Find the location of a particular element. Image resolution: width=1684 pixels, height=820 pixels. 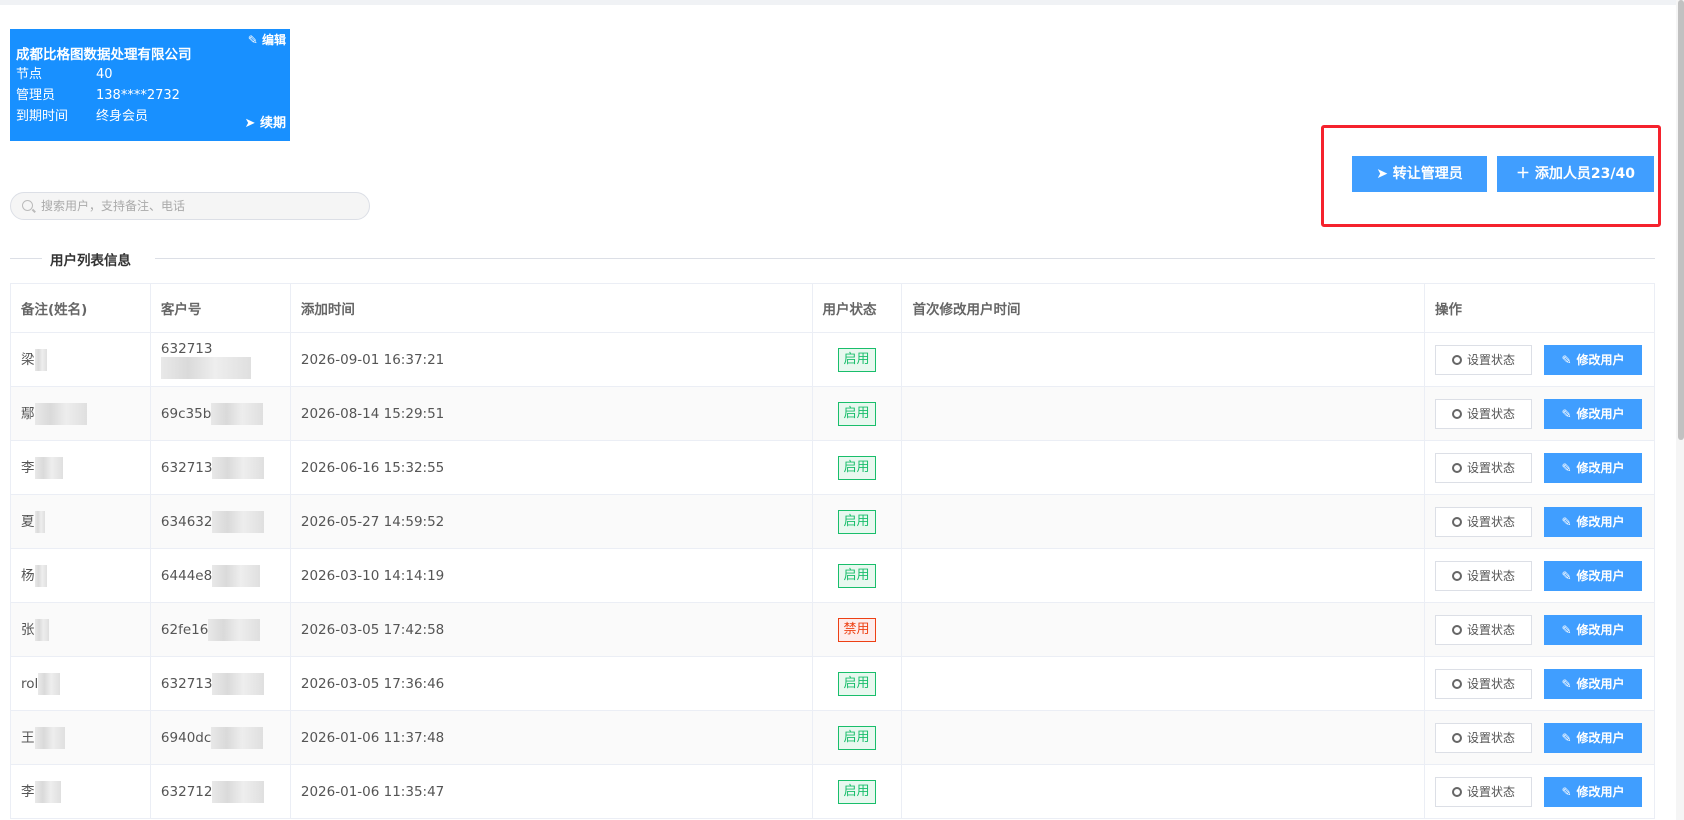

table-row: rol 632713 2026-03-05 17:36:46 启用 设置状态 ✎ 修改用户 is located at coordinates (832, 683).